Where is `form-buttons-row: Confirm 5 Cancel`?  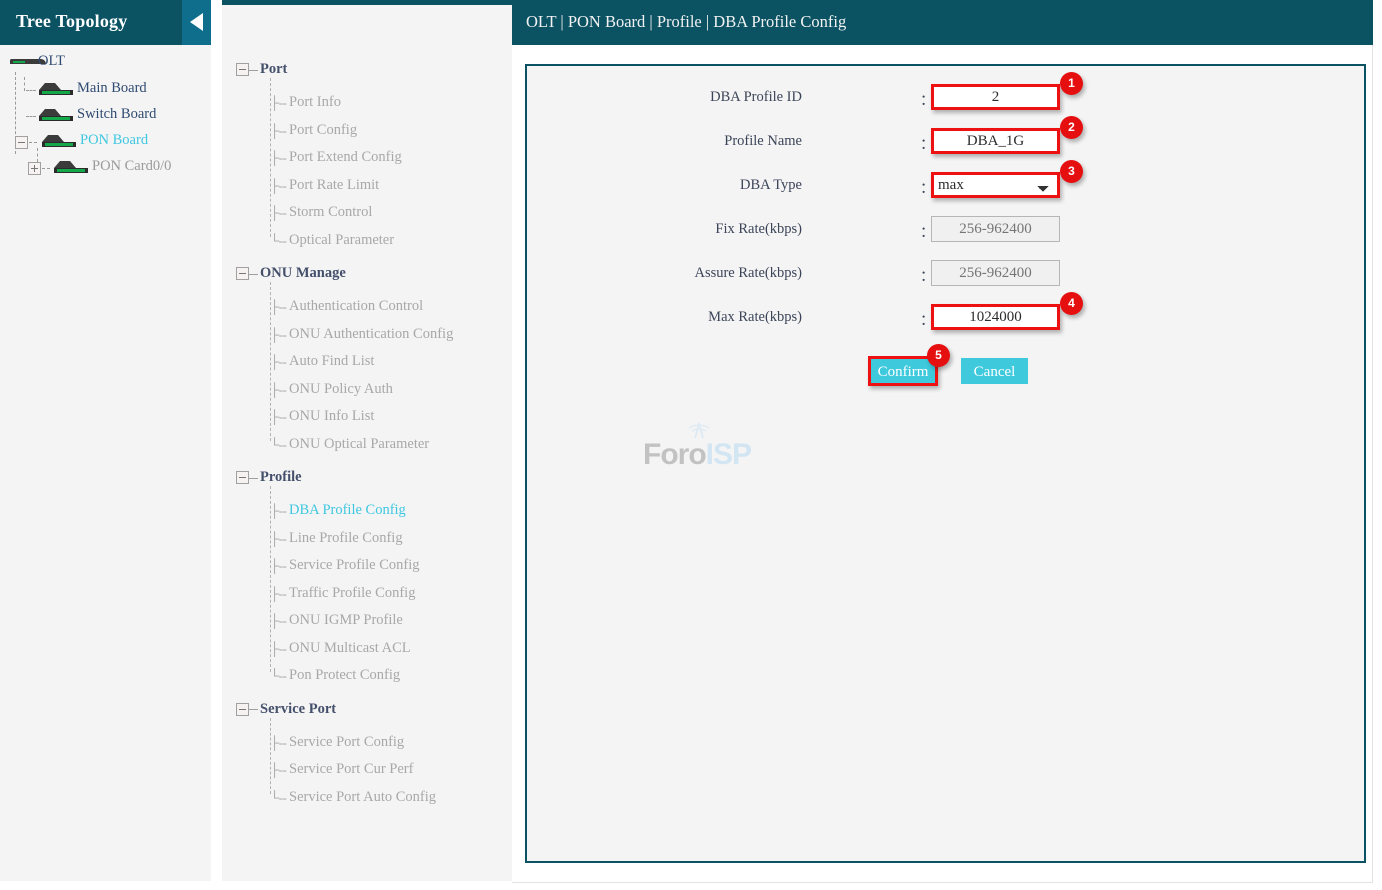 form-buttons-row: Confirm 5 Cancel is located at coordinates (945, 367).